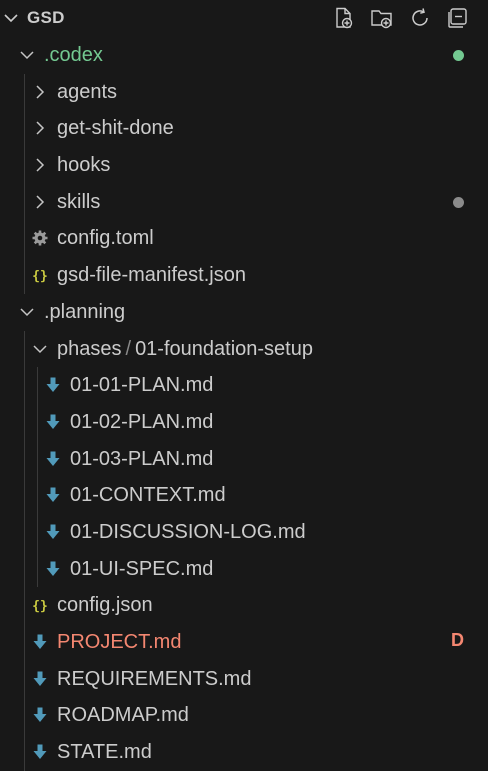  Describe the element at coordinates (420, 18) in the screenshot. I see `refresh-icon` at that location.